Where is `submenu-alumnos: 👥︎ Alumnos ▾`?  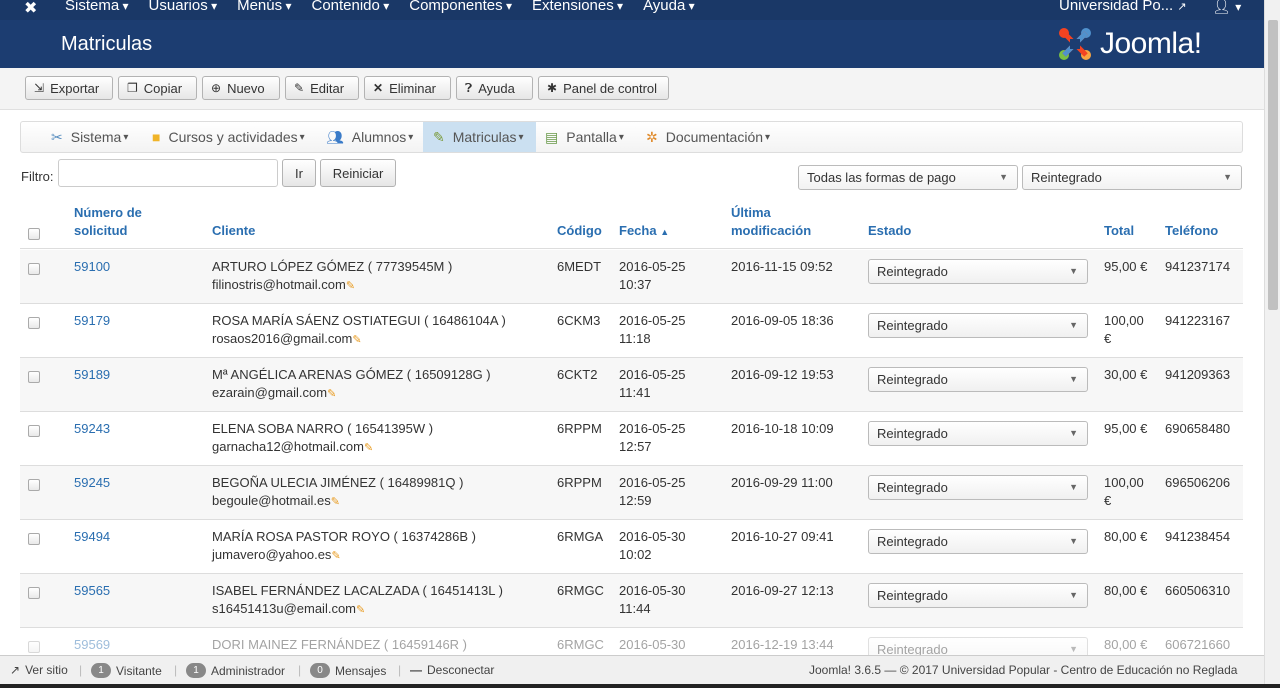 submenu-alumnos: 👥︎ Alumnos ▾ is located at coordinates (369, 137).